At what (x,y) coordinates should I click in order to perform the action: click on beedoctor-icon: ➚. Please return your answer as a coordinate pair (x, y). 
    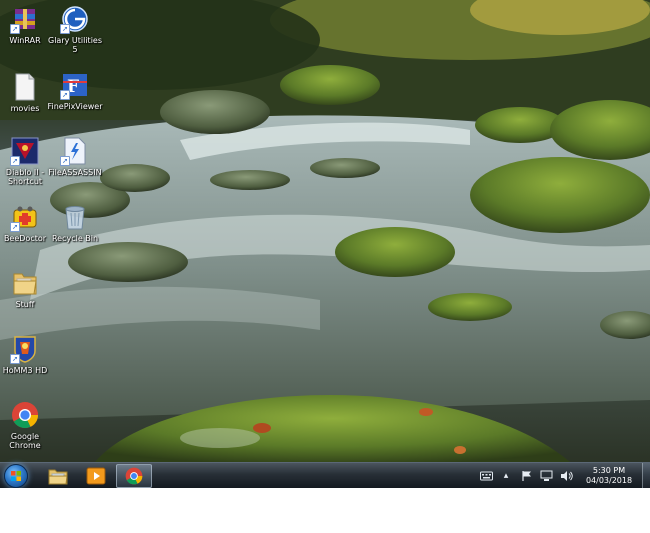
    Looking at the image, I should click on (25, 217).